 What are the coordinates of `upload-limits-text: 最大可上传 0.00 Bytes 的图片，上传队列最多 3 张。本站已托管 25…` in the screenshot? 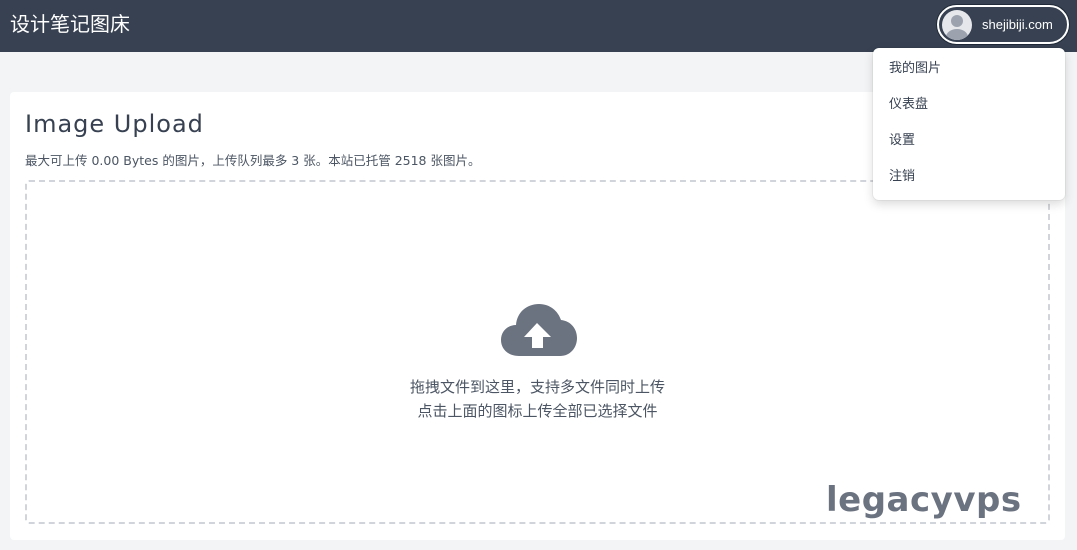 It's located at (253, 160).